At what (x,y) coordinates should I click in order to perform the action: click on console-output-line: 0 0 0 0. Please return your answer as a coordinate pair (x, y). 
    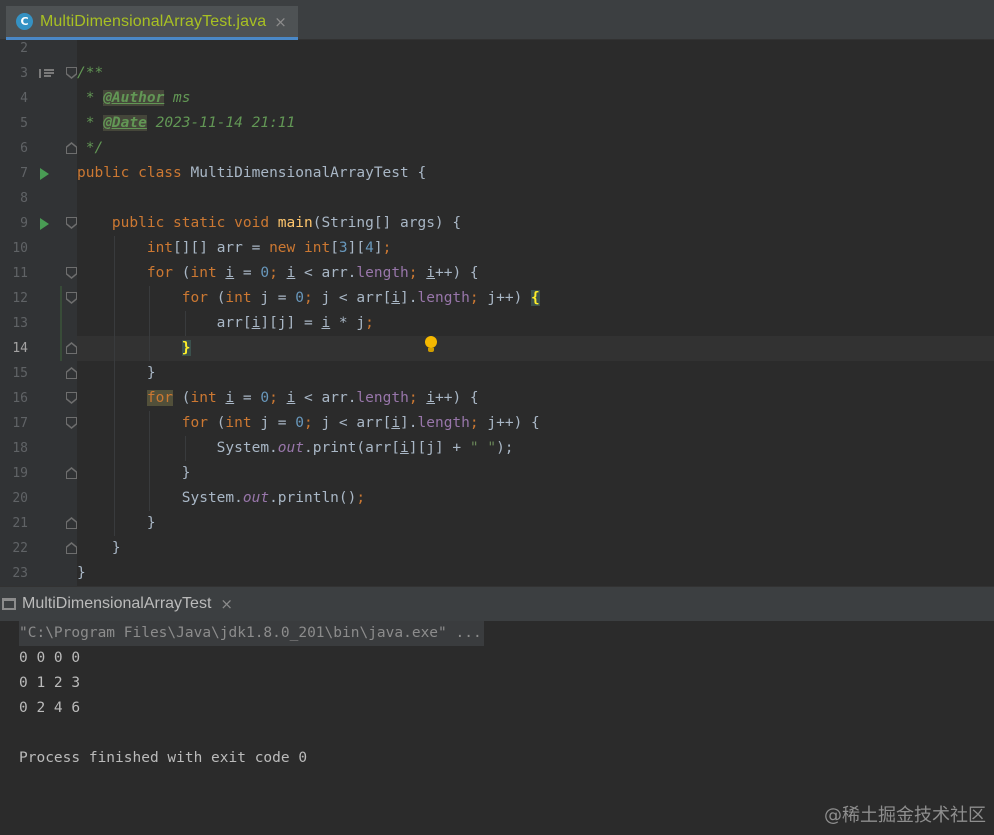
    Looking at the image, I should click on (50, 658).